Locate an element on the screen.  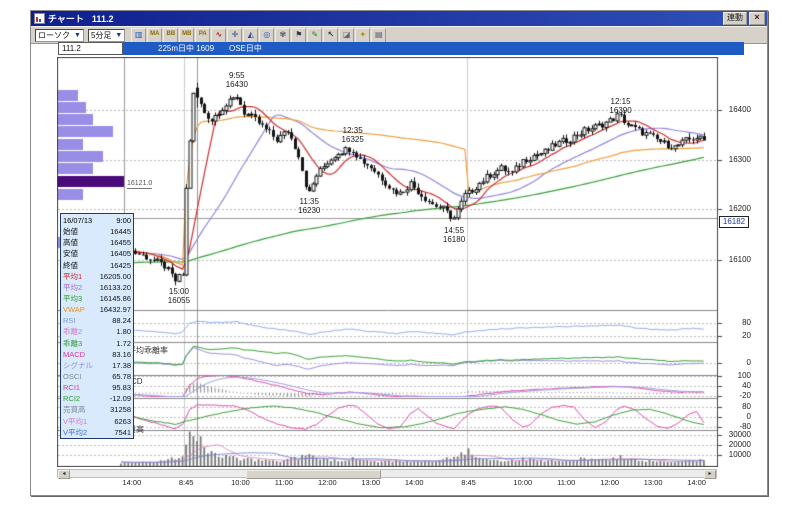
tooltip-row: V平均2 7541 is located at coordinates (97, 432).